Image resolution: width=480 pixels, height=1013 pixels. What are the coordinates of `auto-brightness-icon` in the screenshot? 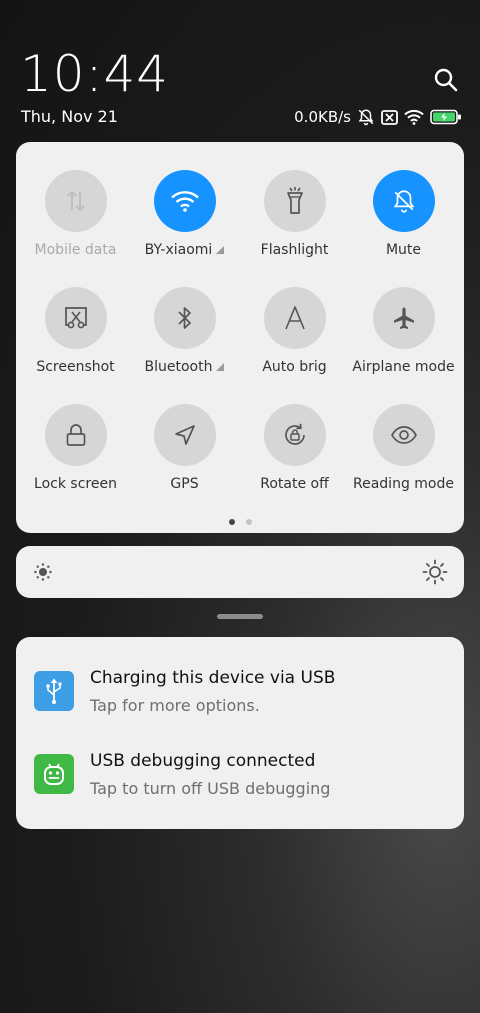 It's located at (294, 318).